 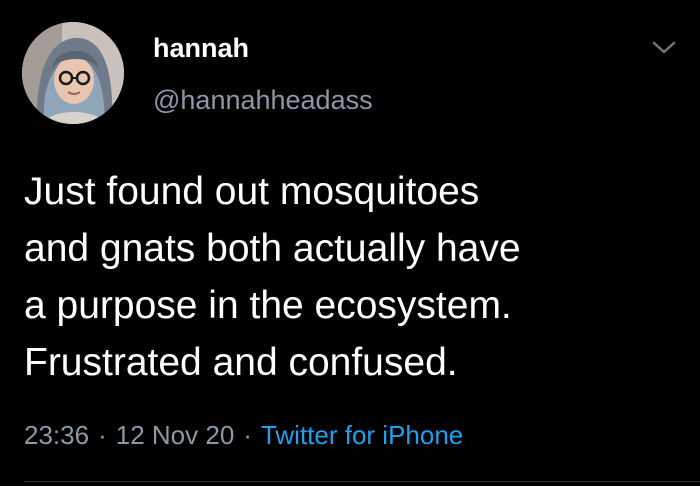 What do you see at coordinates (362, 435) in the screenshot?
I see `tweet-source-link: Twitter for iPhone` at bounding box center [362, 435].